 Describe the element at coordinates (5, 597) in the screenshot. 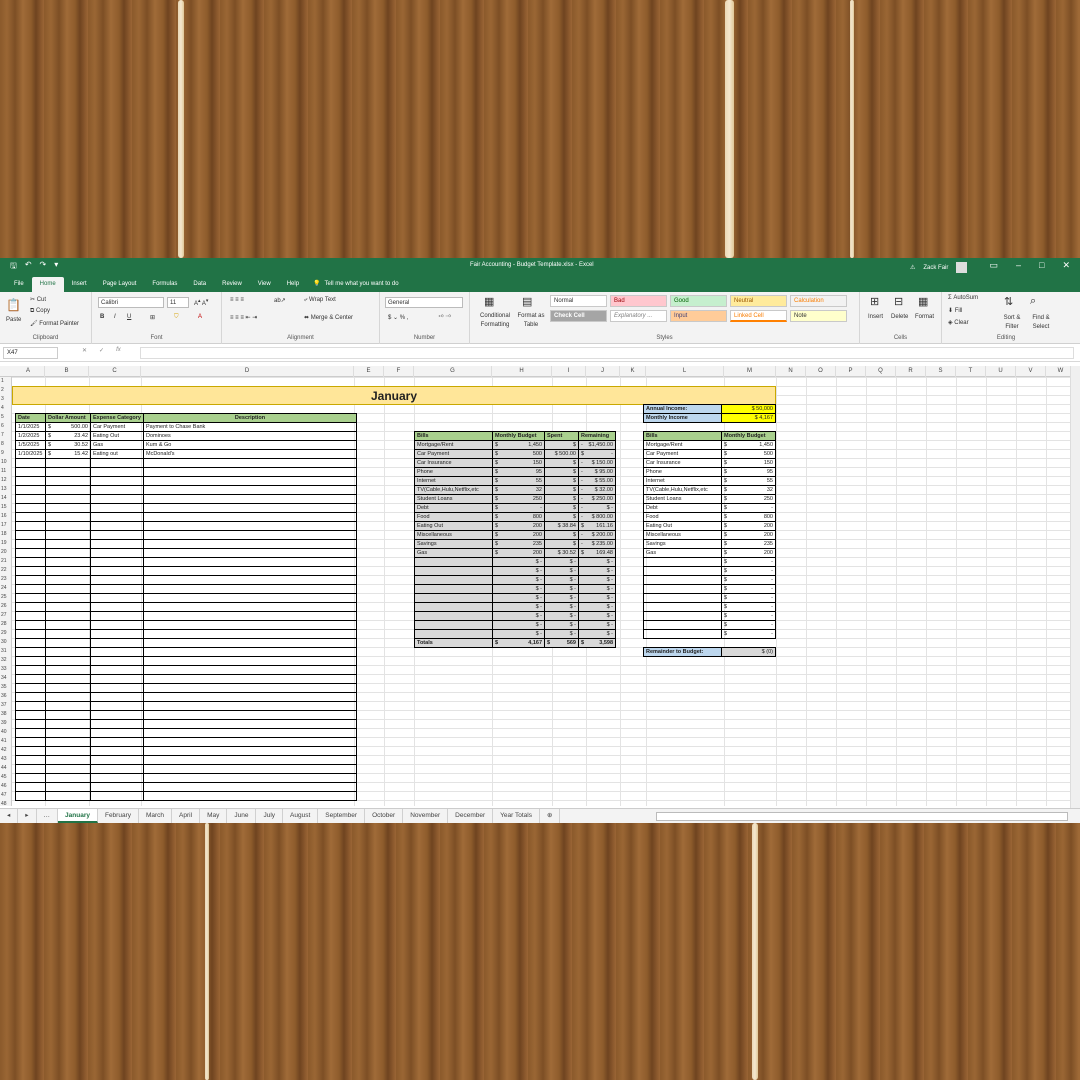

I see `row-header: 25` at that location.